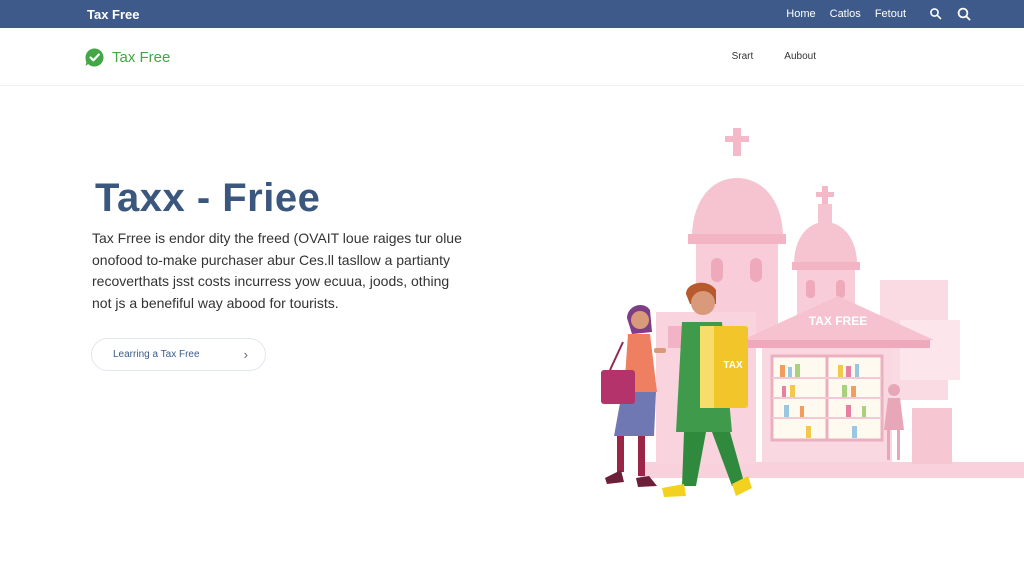 This screenshot has height=585, width=1024. What do you see at coordinates (512, 57) in the screenshot?
I see `site-header: Tax Free Srart Aubout` at bounding box center [512, 57].